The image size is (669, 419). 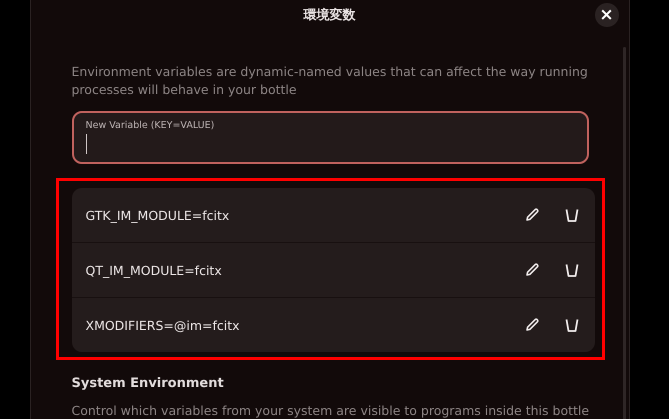 I want to click on section-title: System Environment, so click(x=148, y=383).